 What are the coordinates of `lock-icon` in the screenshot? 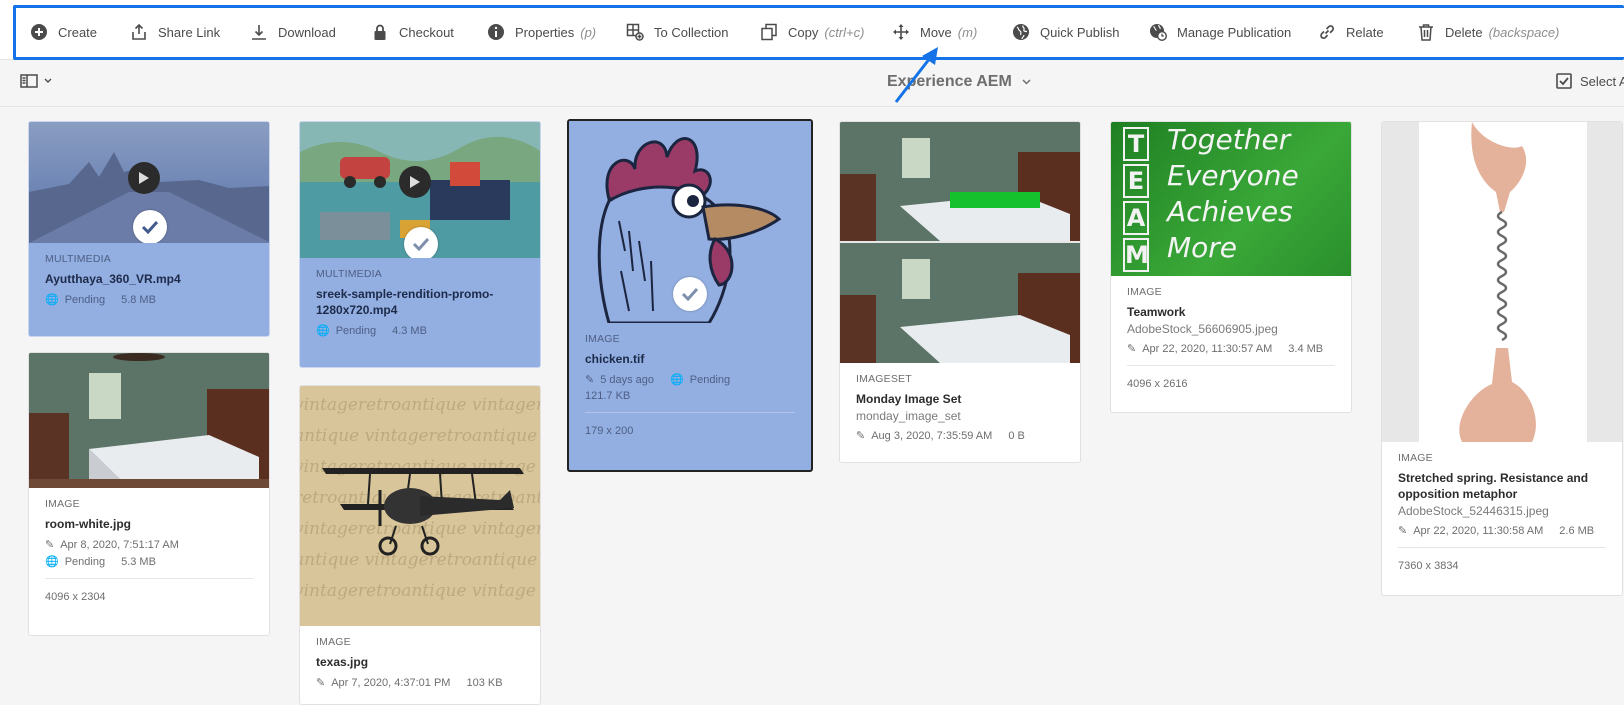 It's located at (380, 32).